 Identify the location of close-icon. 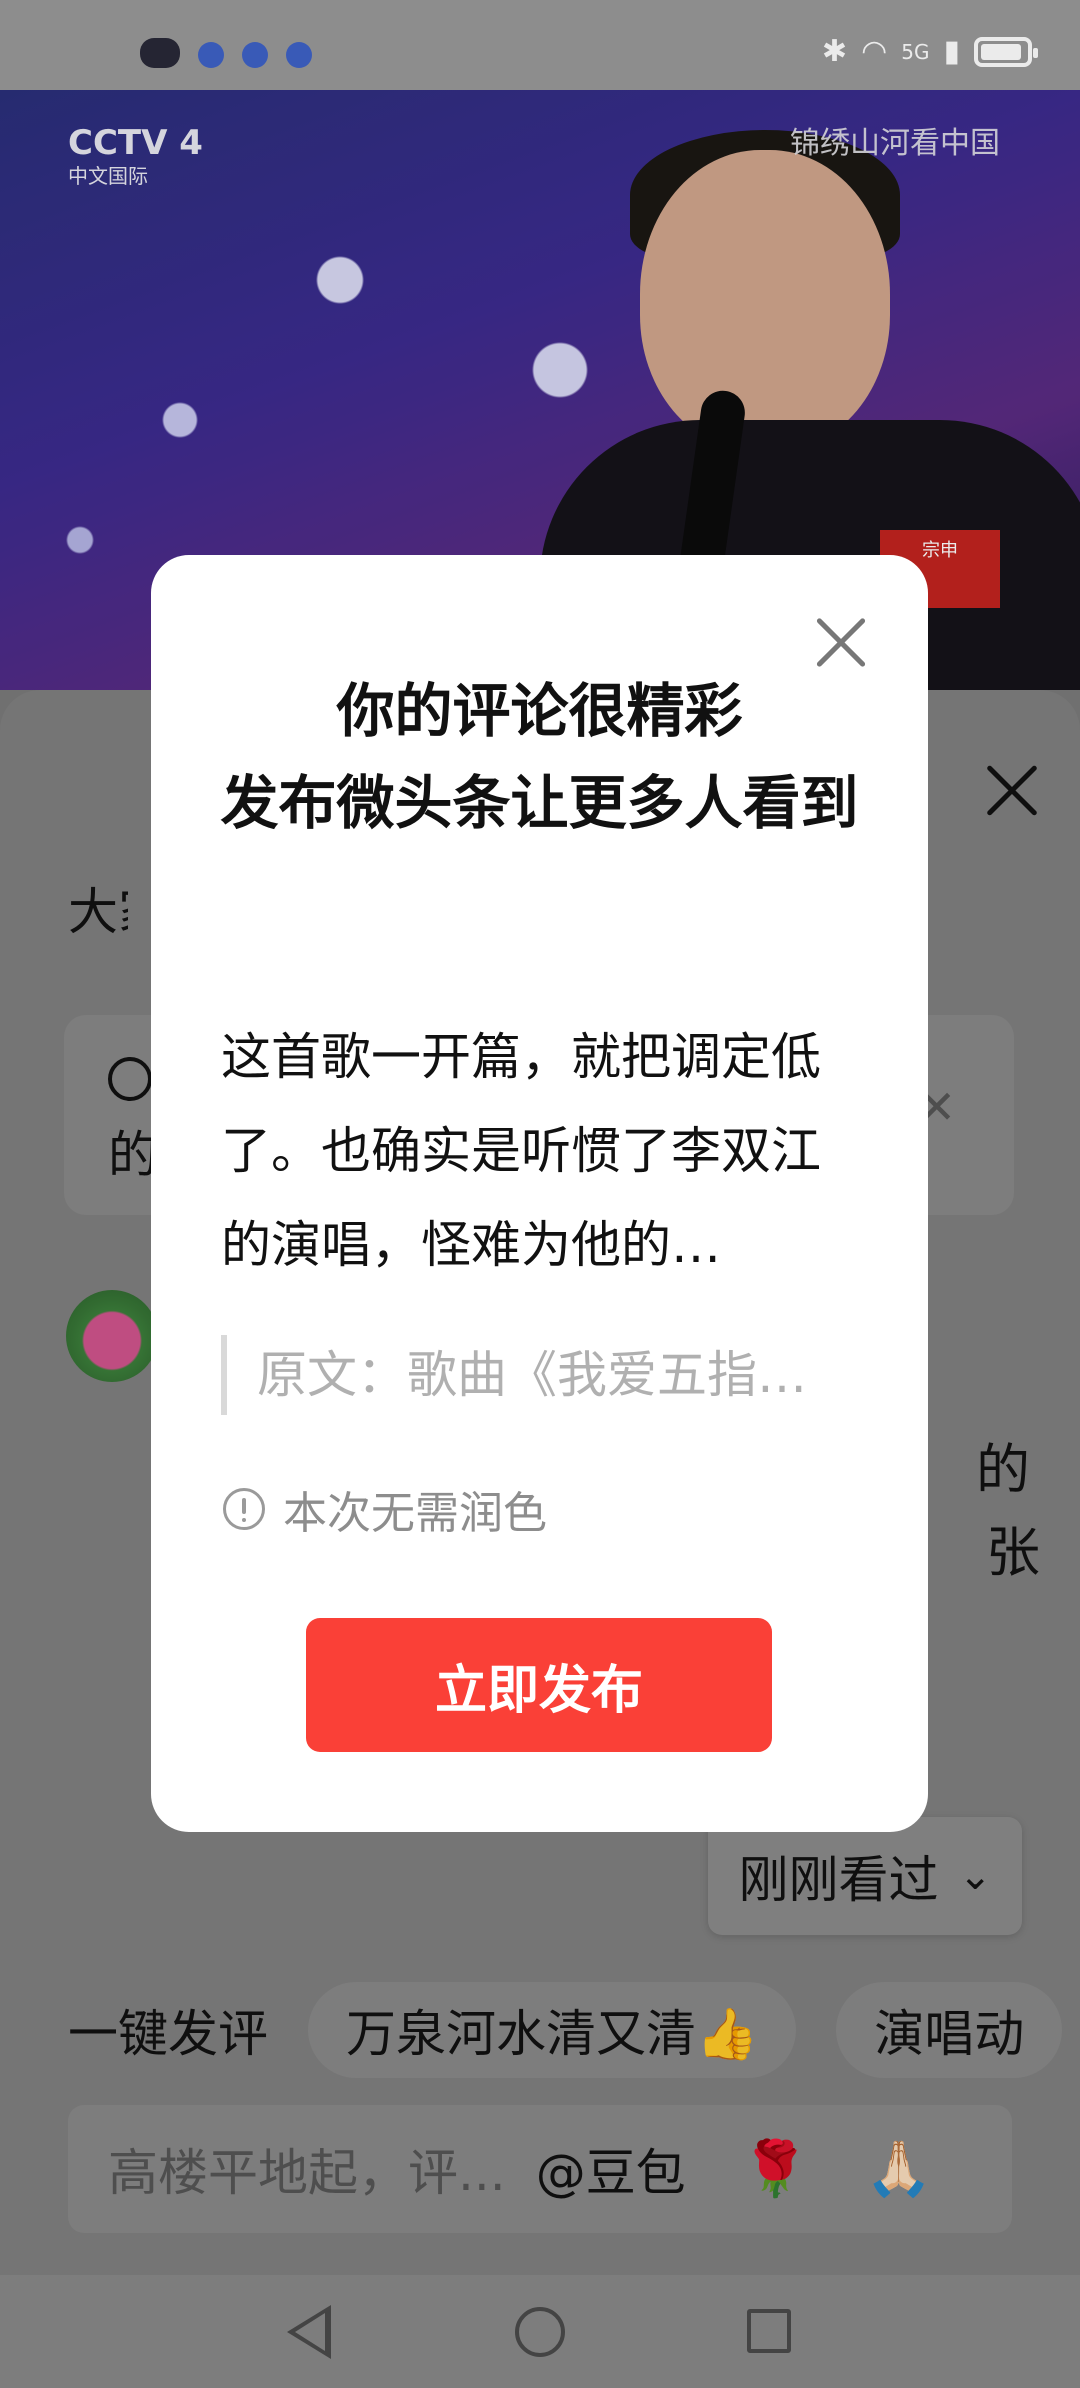
(841, 642).